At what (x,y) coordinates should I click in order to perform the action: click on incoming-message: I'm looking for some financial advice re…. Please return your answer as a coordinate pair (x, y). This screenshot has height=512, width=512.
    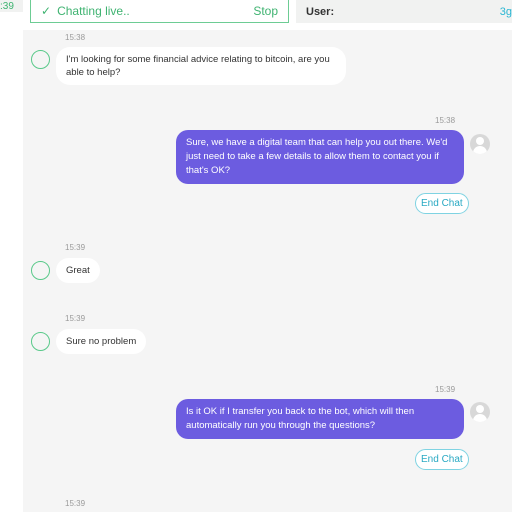
    Looking at the image, I should click on (201, 66).